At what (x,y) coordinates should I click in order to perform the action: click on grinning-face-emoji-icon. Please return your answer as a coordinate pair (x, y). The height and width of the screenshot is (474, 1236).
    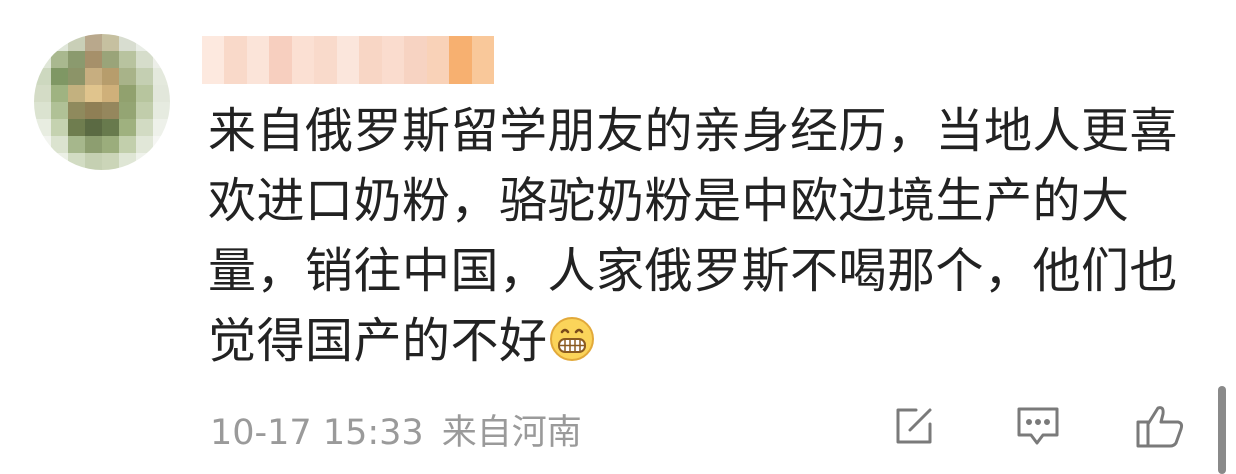
    Looking at the image, I should click on (571, 339).